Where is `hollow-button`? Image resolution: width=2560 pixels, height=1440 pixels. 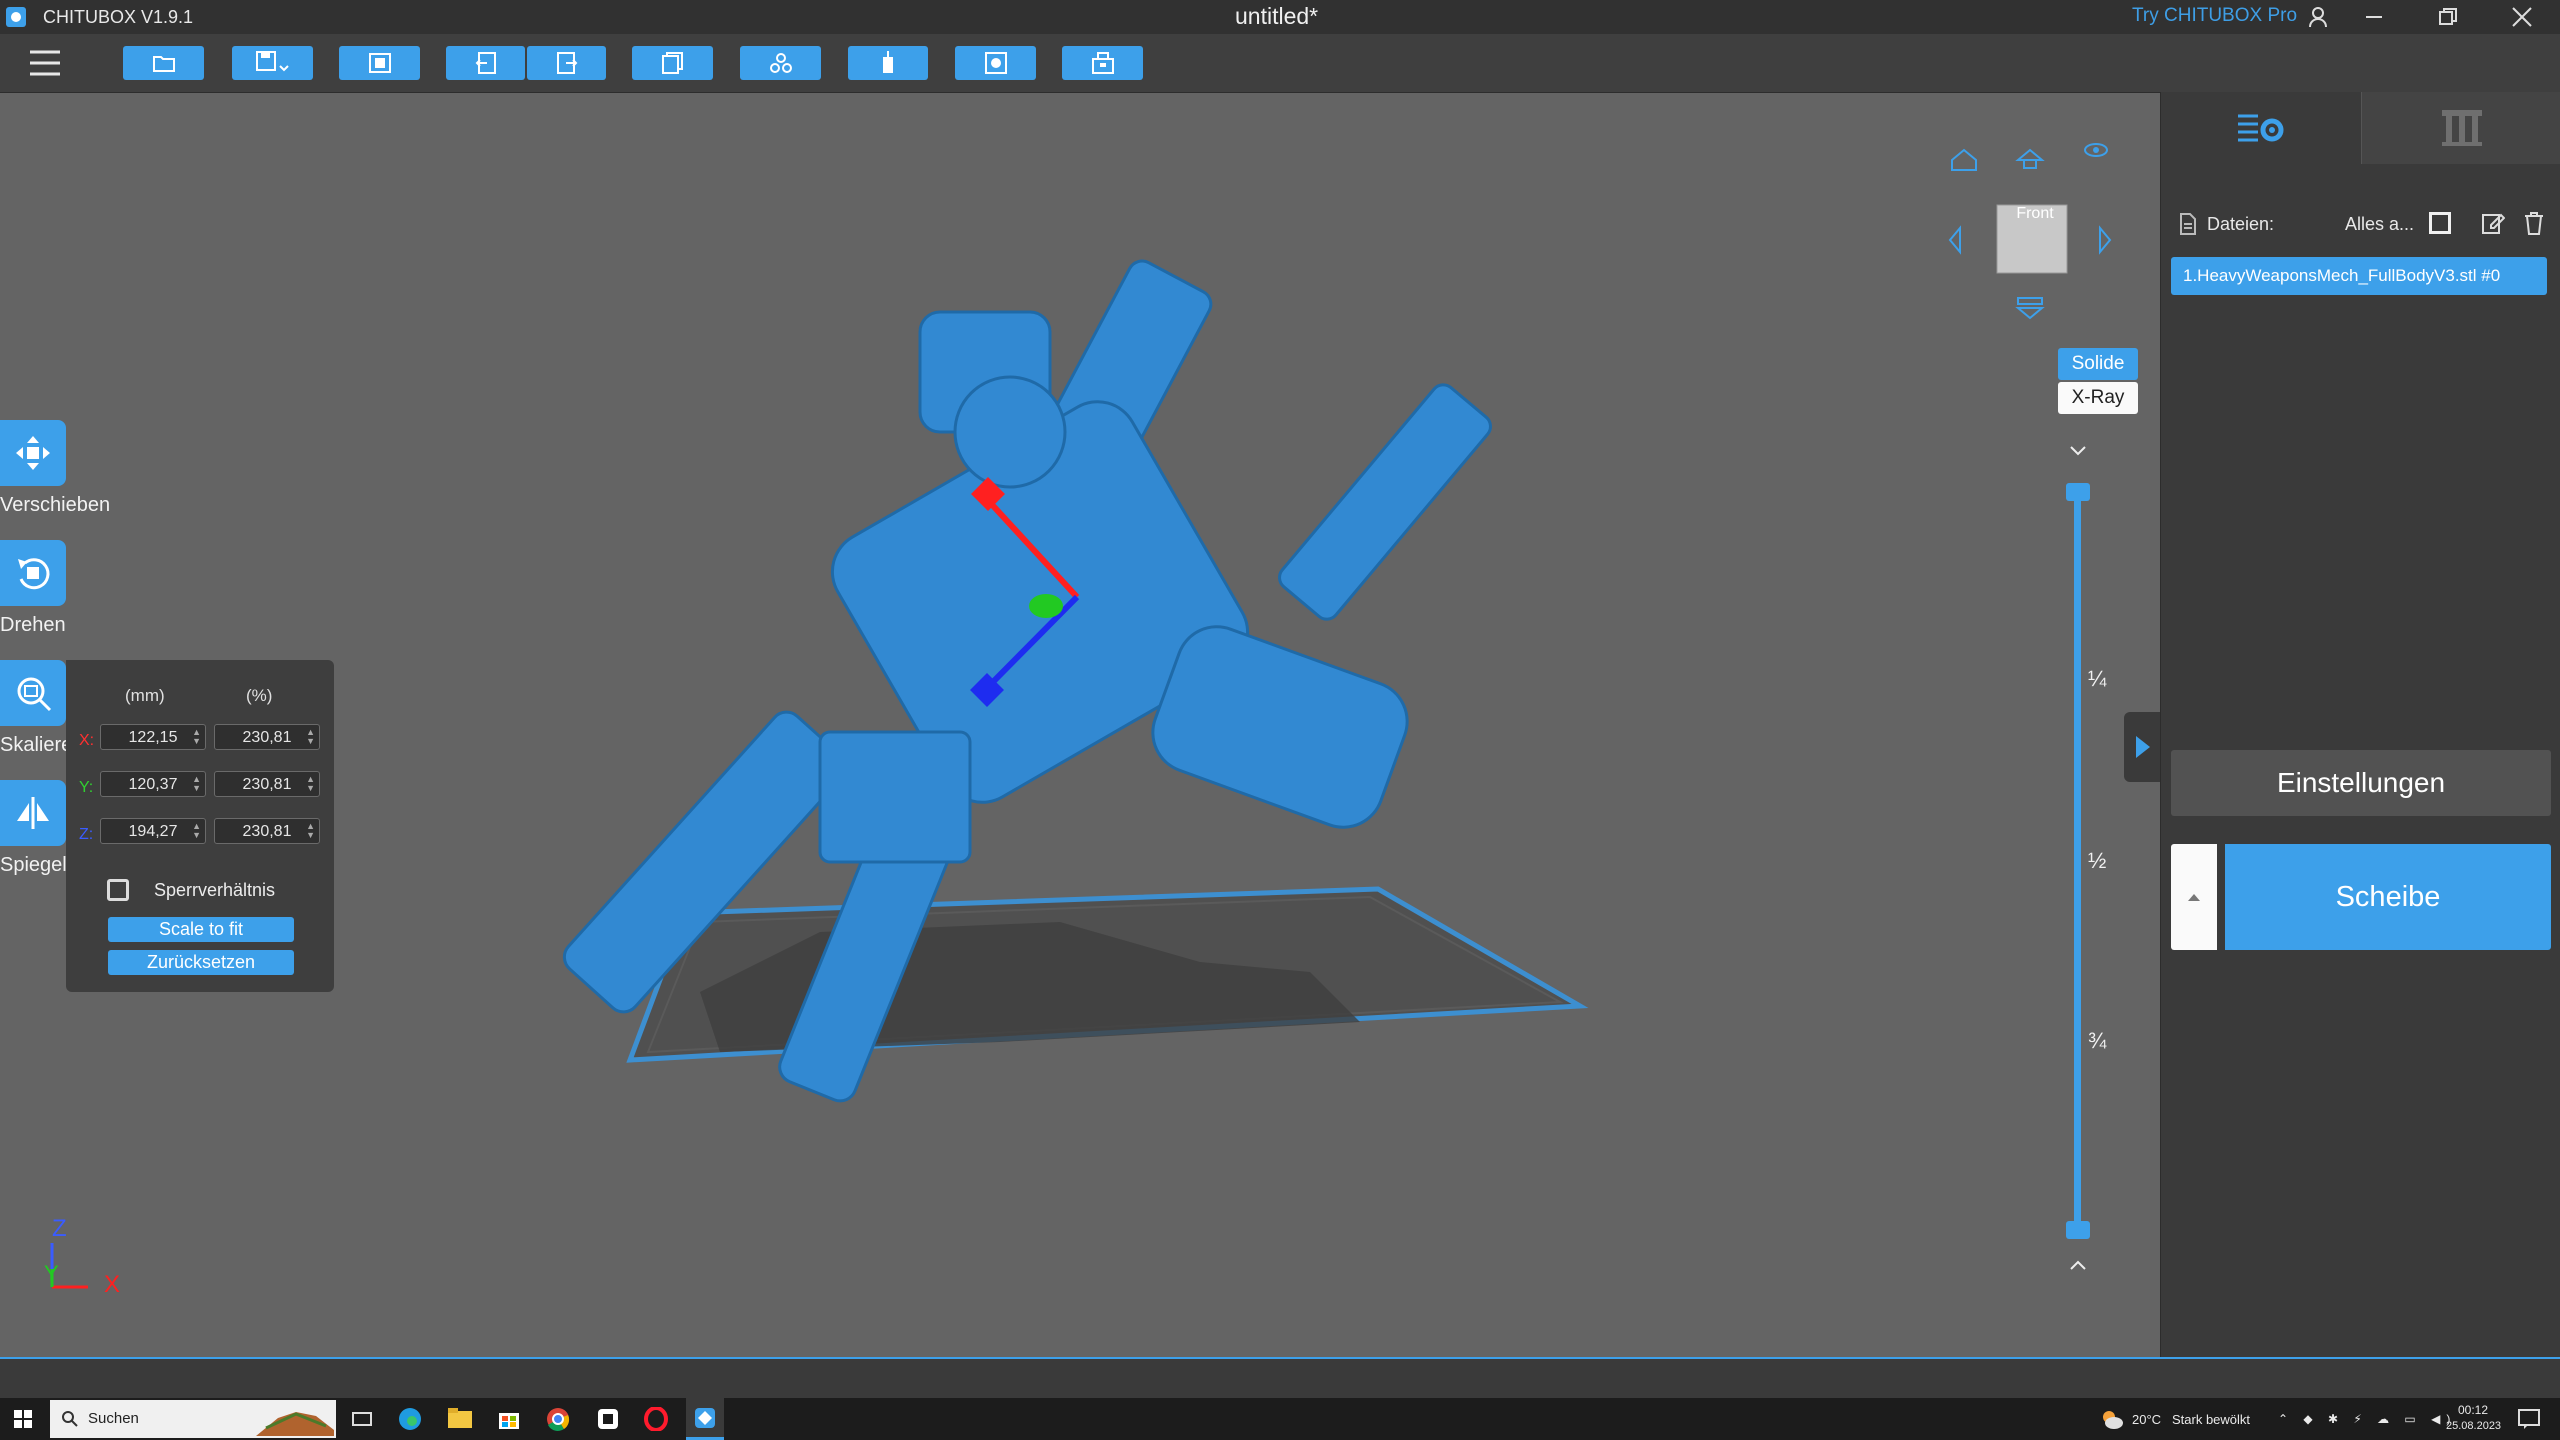 hollow-button is located at coordinates (995, 63).